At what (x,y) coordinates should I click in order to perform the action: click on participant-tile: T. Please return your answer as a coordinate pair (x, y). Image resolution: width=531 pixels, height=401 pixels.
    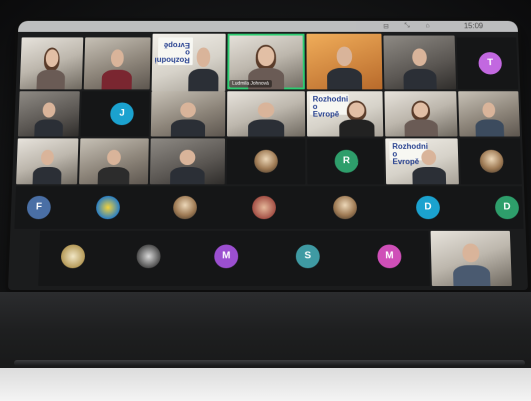
    Looking at the image, I should click on (487, 63).